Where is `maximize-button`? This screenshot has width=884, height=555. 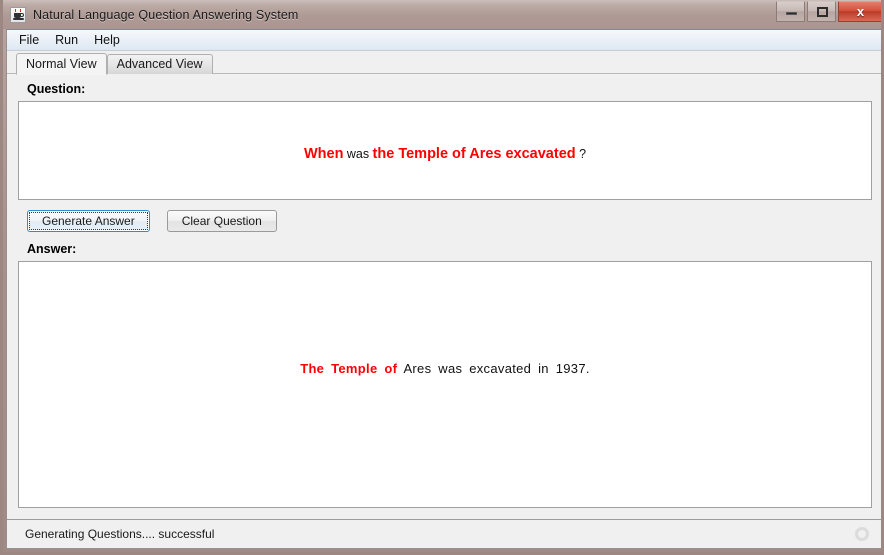 maximize-button is located at coordinates (821, 11).